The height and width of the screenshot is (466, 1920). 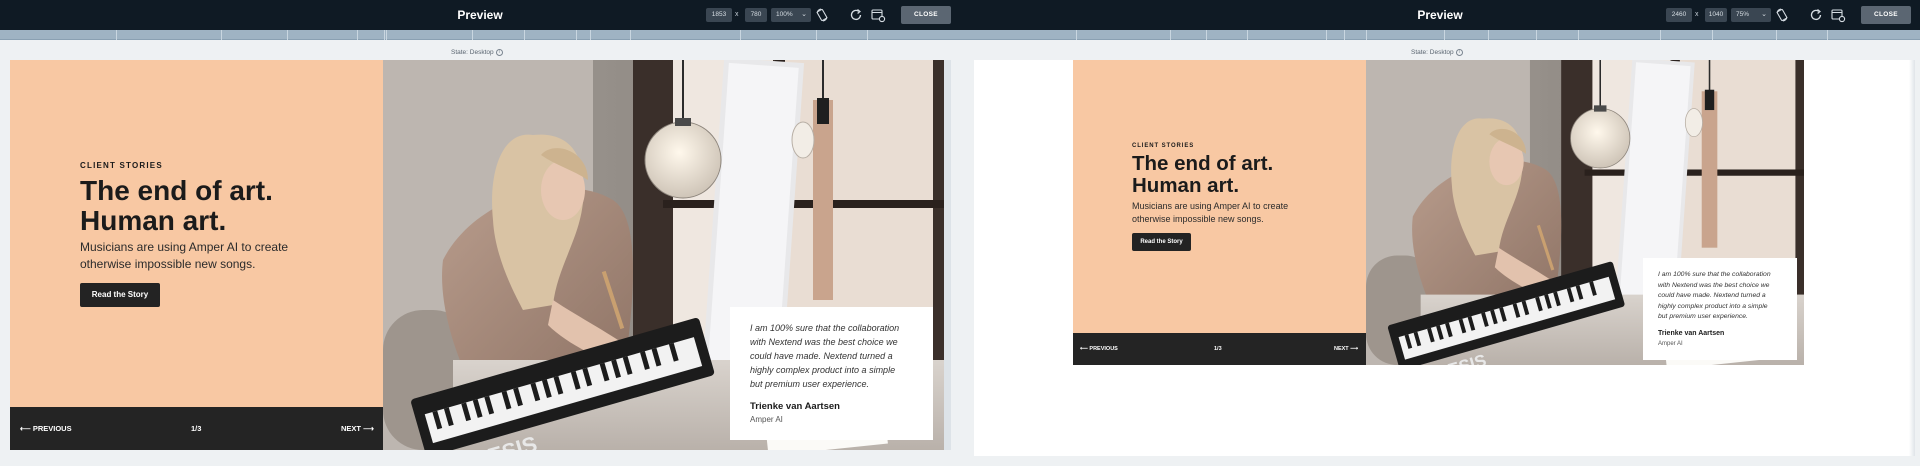 I want to click on height-input: 1040, so click(x=1716, y=15).